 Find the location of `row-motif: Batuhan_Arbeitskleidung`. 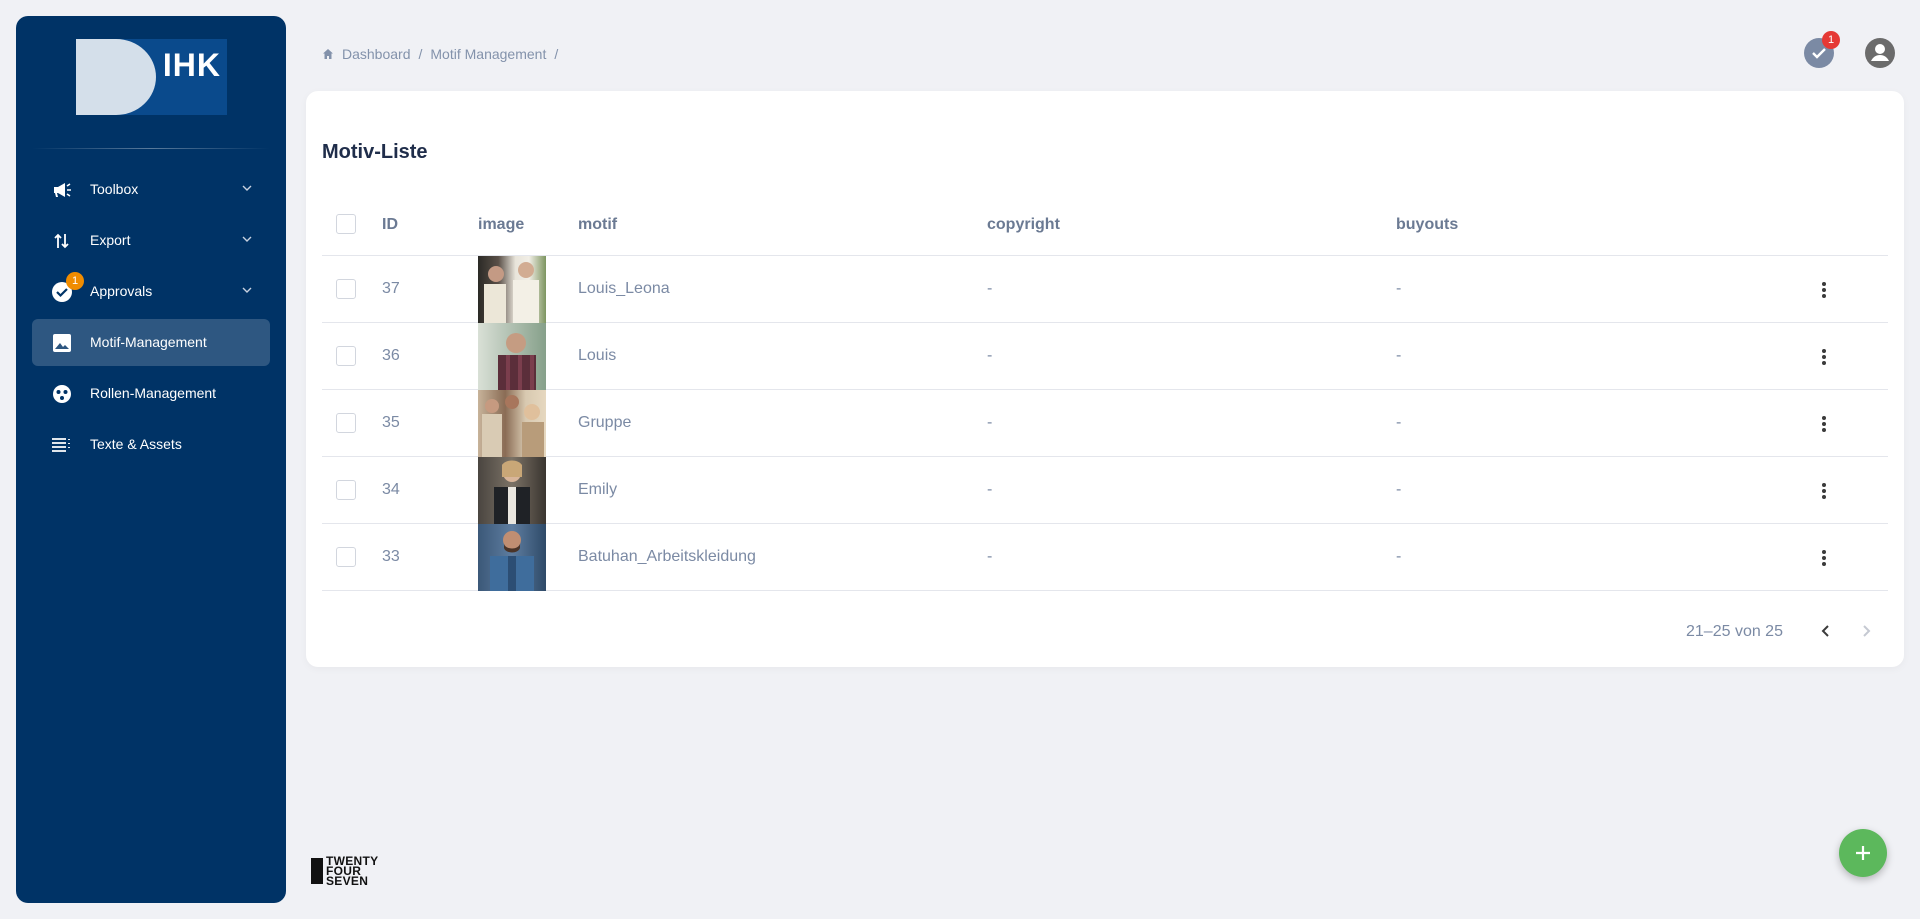

row-motif: Batuhan_Arbeitskleidung is located at coordinates (667, 556).